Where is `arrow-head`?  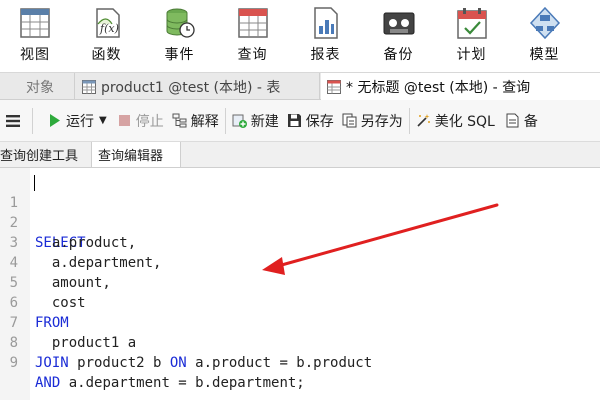
arrow-head is located at coordinates (273, 266).